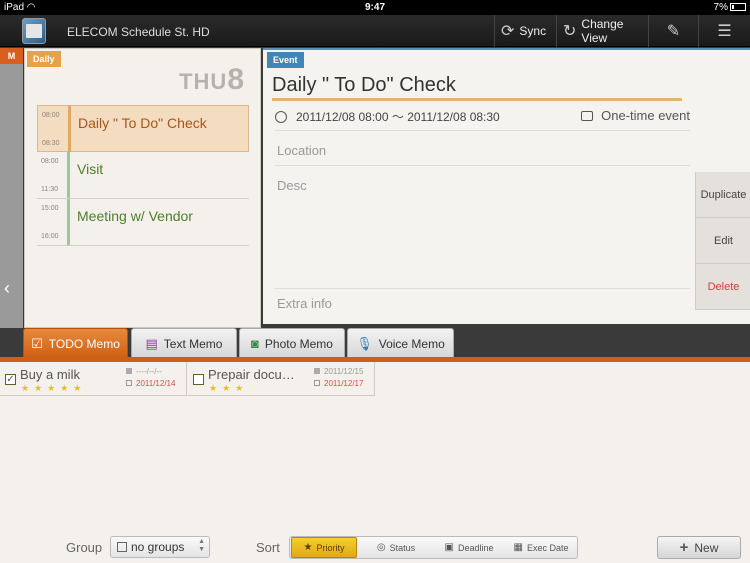  What do you see at coordinates (477, 99) in the screenshot?
I see `title-underline` at bounding box center [477, 99].